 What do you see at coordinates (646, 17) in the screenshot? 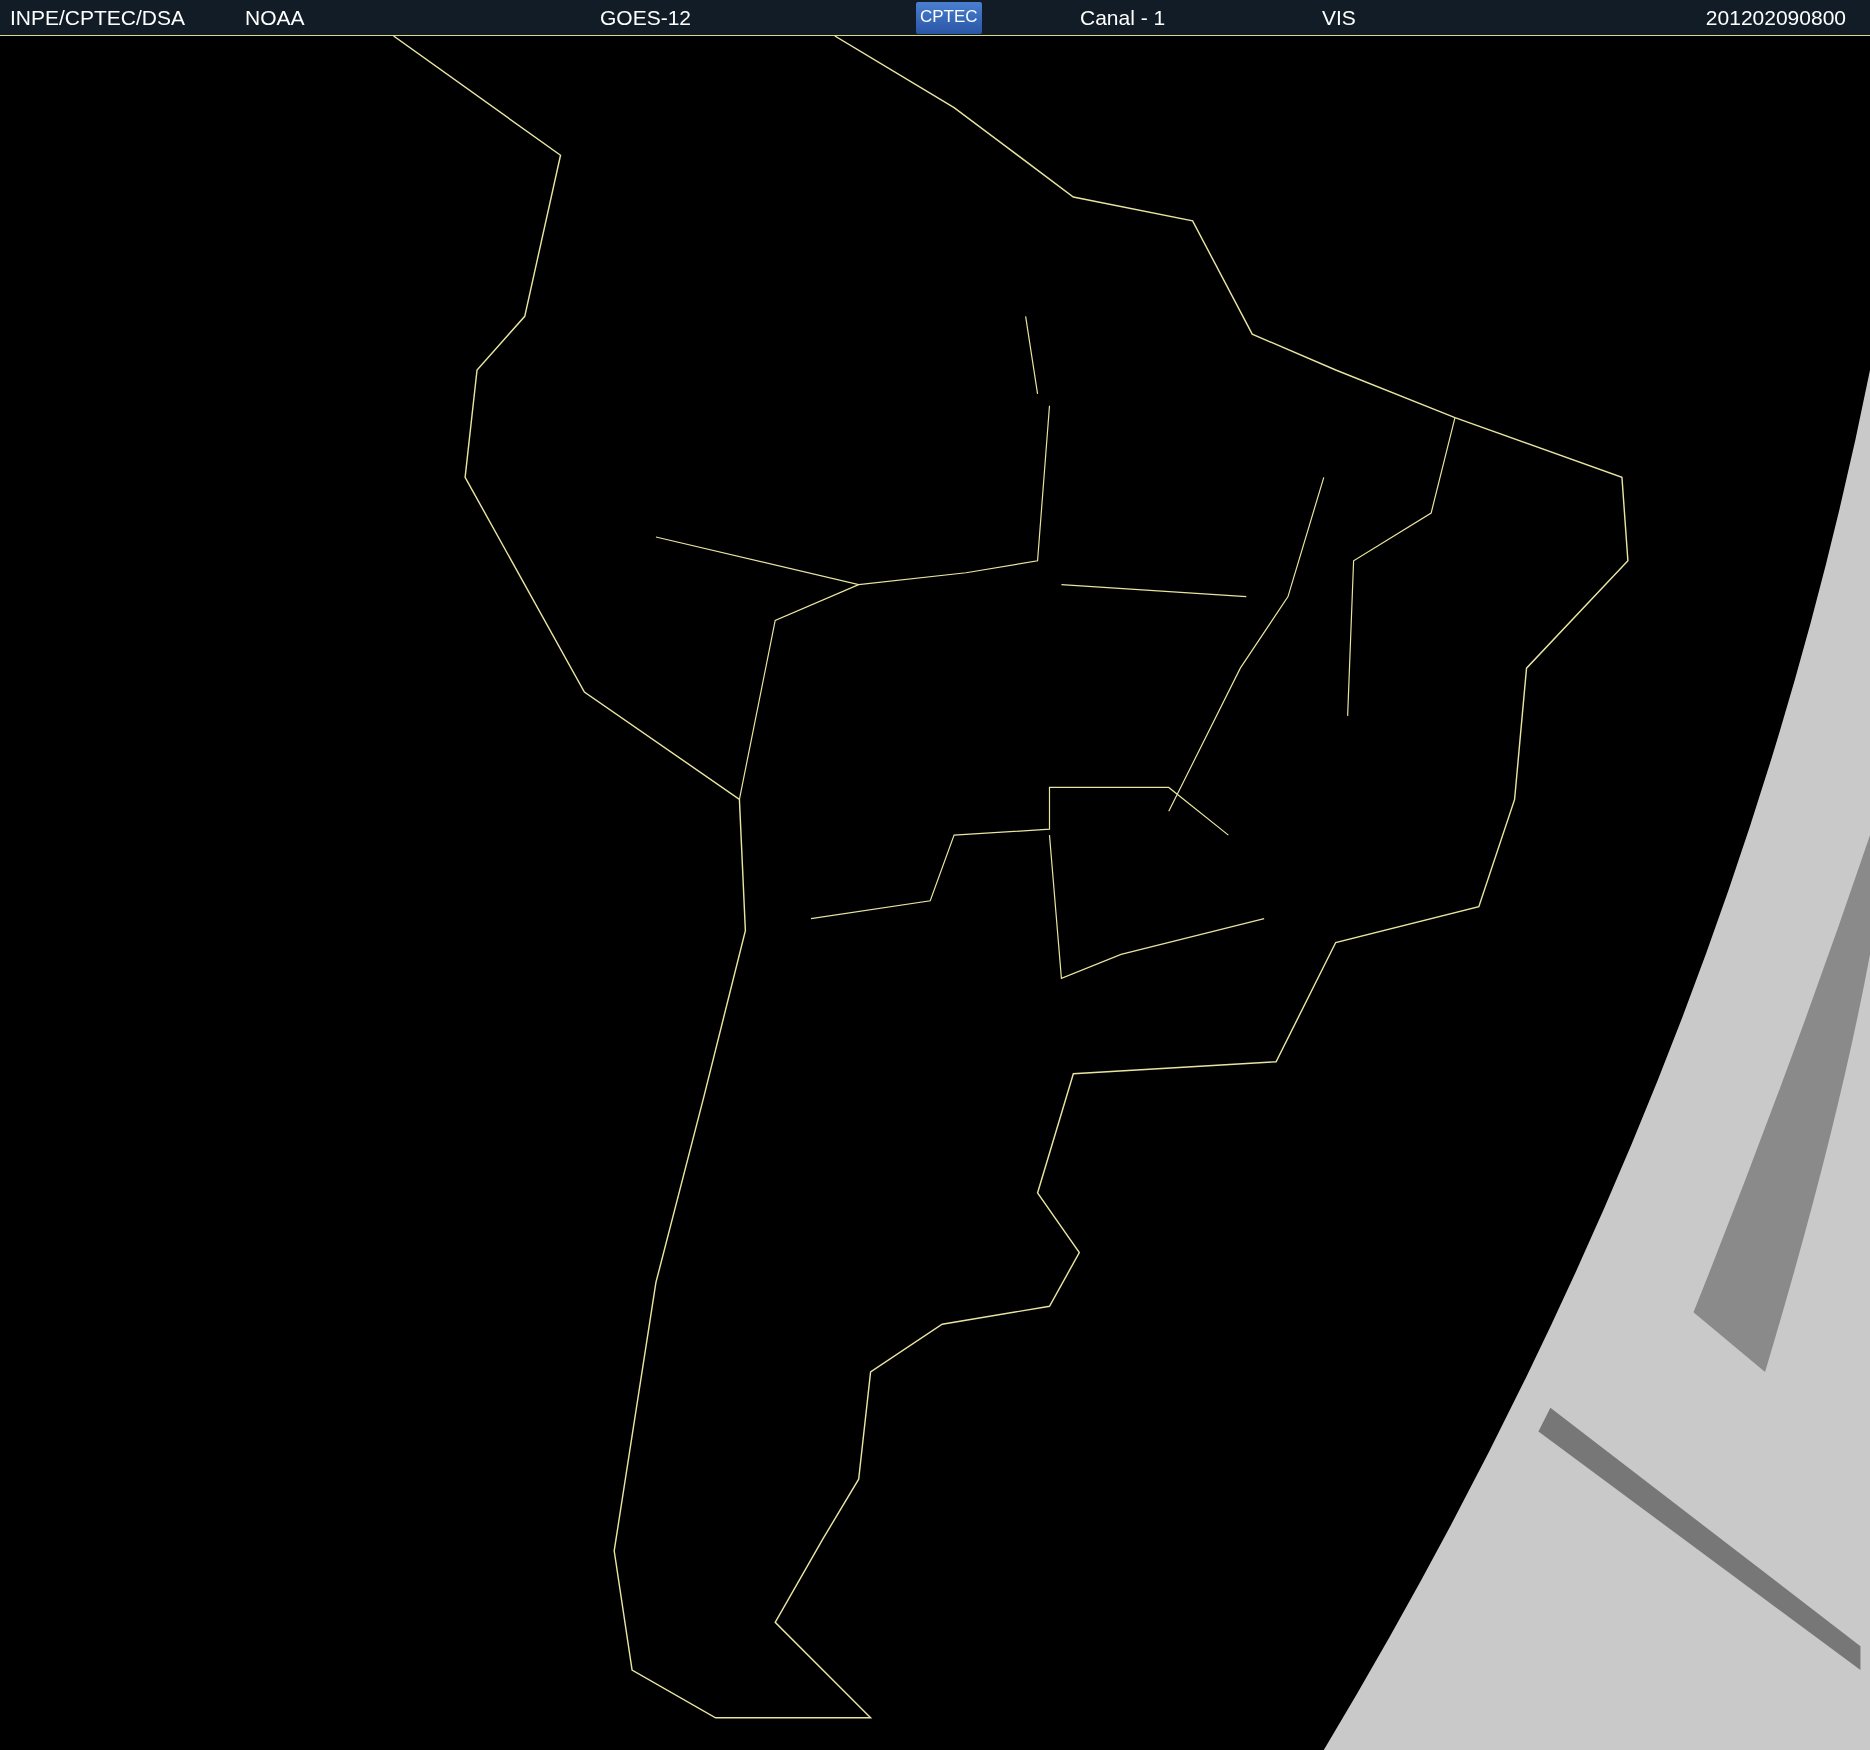
I see `header-label: GOES-12` at bounding box center [646, 17].